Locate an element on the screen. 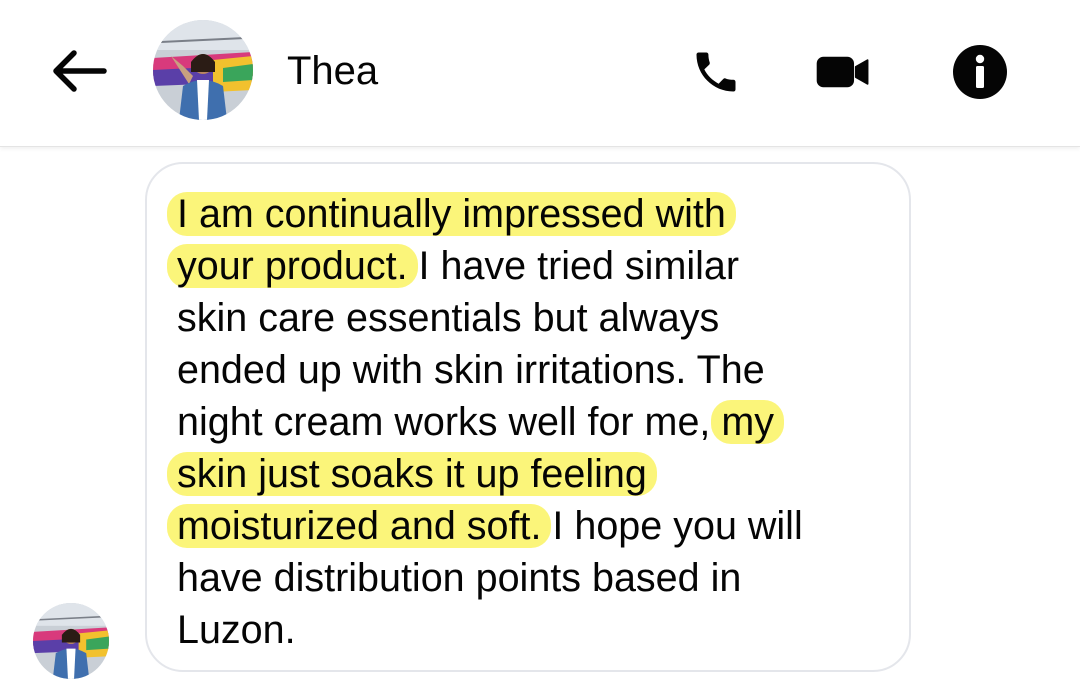 The height and width of the screenshot is (693, 1080). phone-icon is located at coordinates (716, 72).